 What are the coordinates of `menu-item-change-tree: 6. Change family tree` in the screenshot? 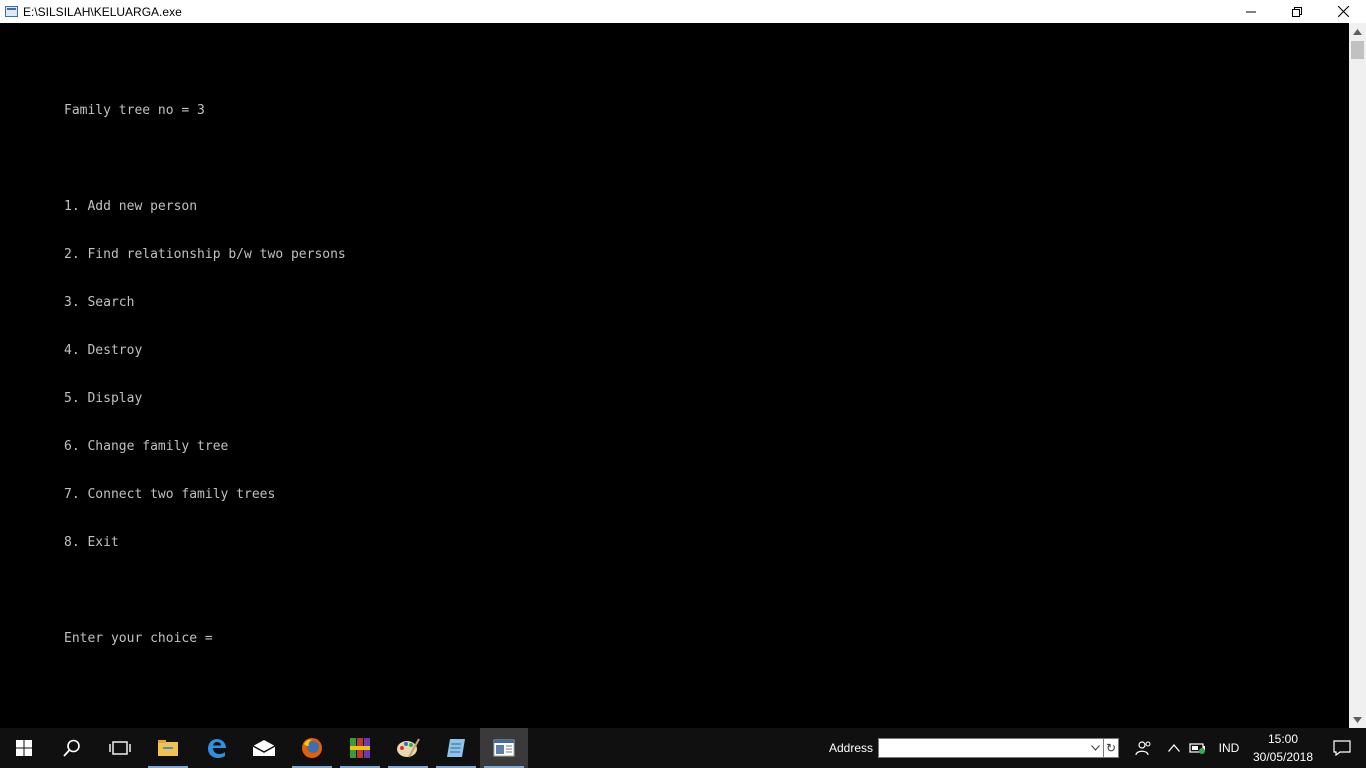 It's located at (146, 446).